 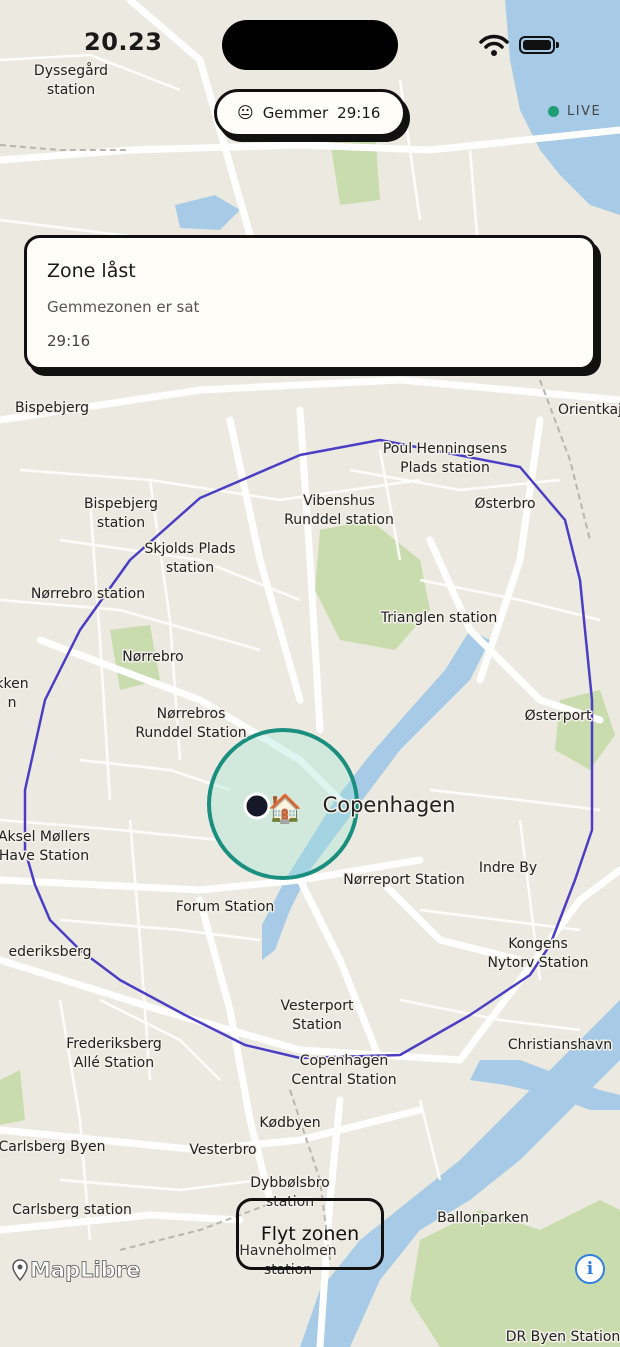 What do you see at coordinates (584, 111) in the screenshot?
I see `live-label: LIVE` at bounding box center [584, 111].